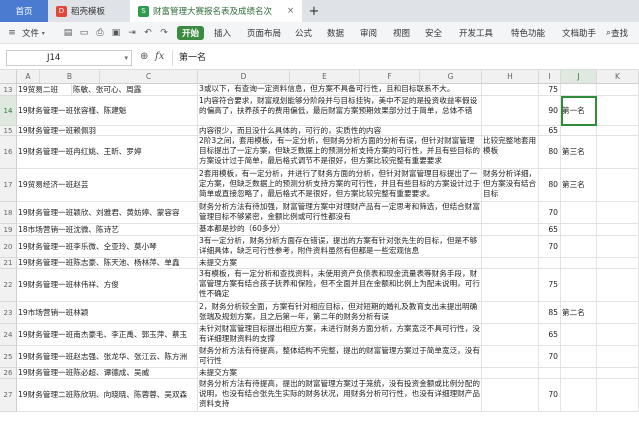 The width and height of the screenshot is (639, 435). What do you see at coordinates (510, 185) in the screenshot?
I see `note-cell: 财务分析详细，但方案没有结合目标` at bounding box center [510, 185].